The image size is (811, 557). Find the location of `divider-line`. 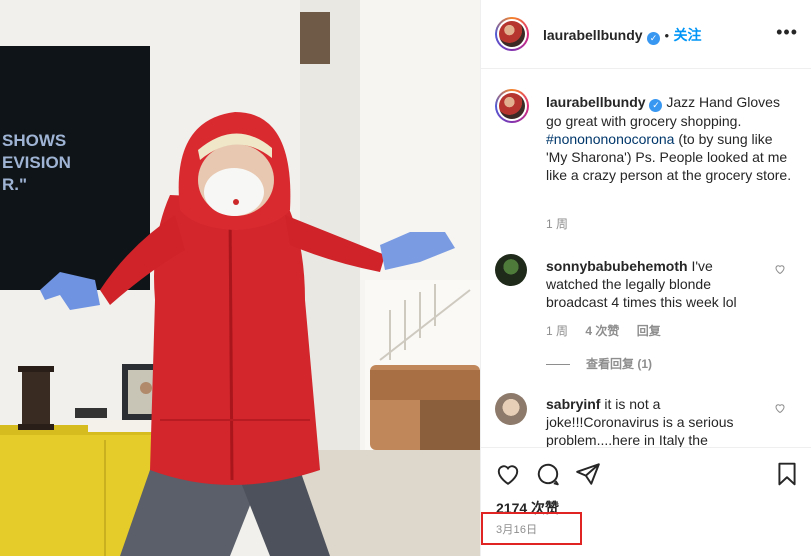

divider-line is located at coordinates (558, 365).